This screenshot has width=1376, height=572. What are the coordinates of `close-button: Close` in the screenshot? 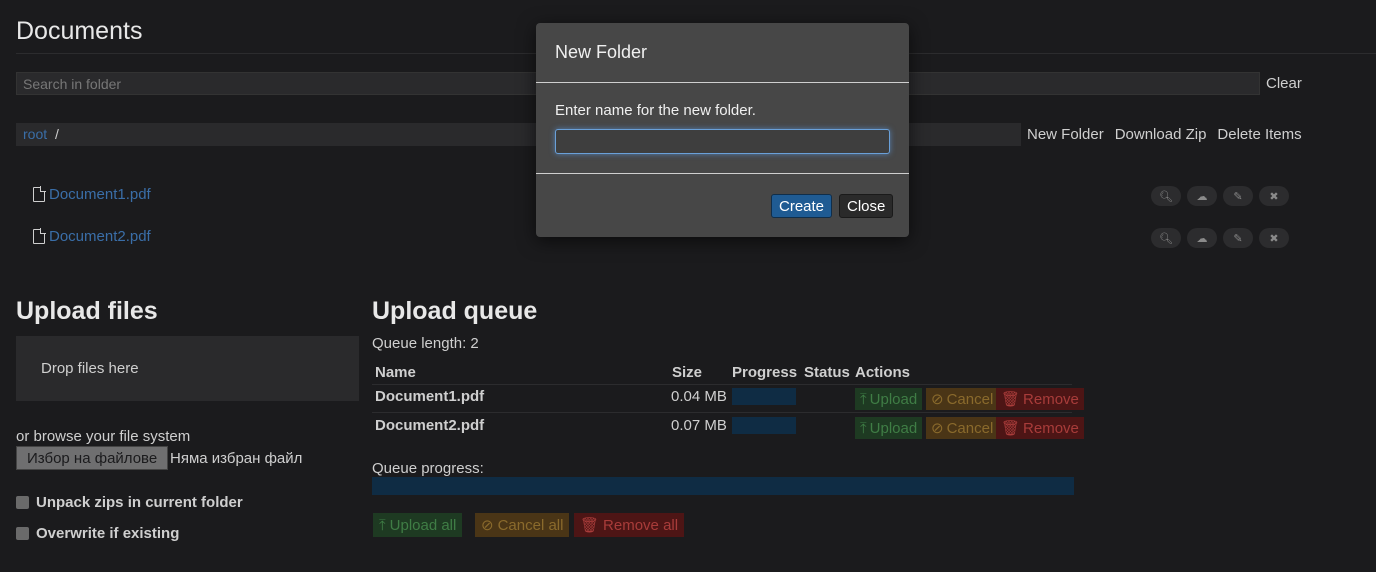 It's located at (866, 206).